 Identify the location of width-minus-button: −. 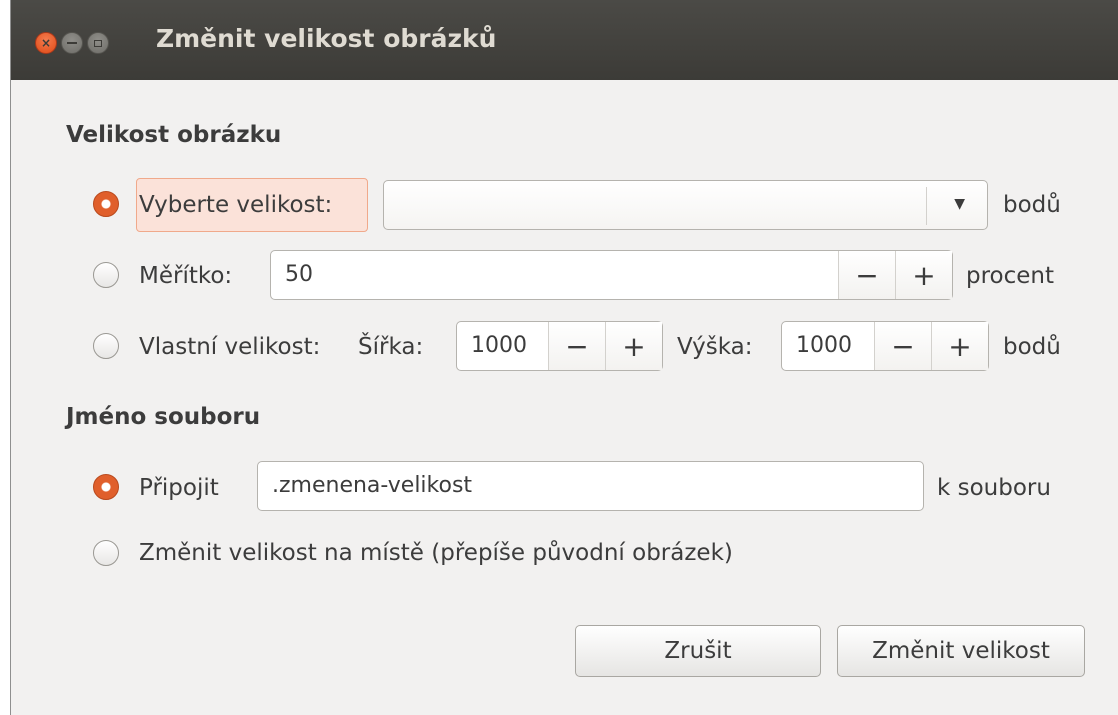
(576, 346).